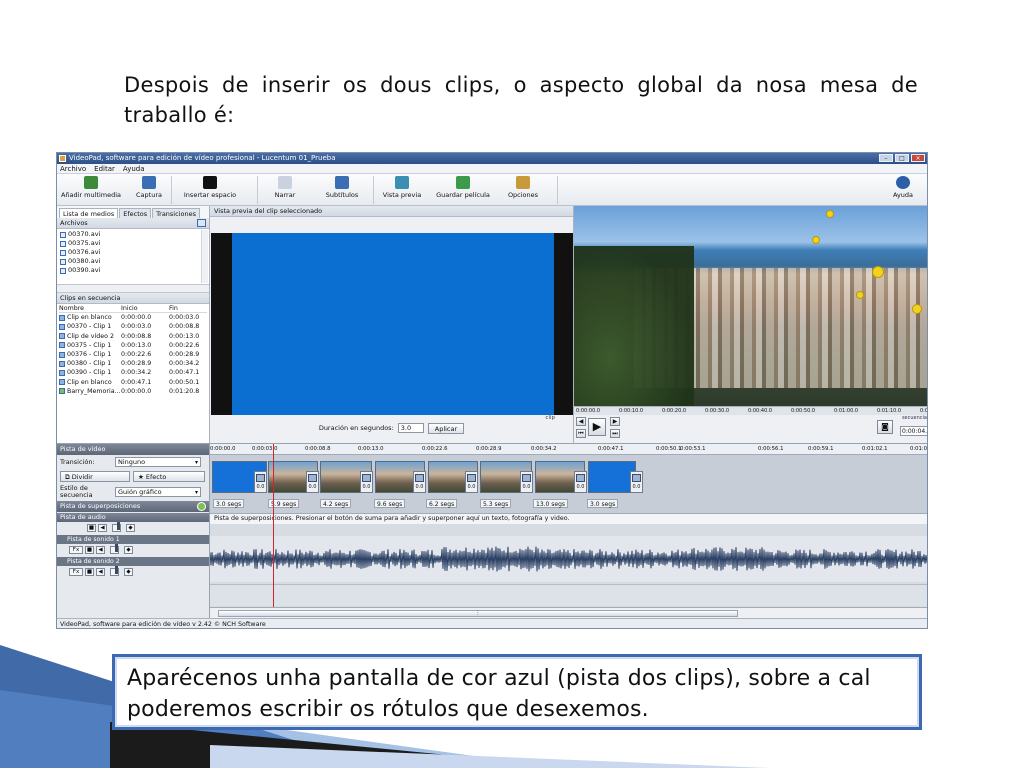 This screenshot has width=1024, height=768. I want to click on audio-track-waveform, so click(568, 559).